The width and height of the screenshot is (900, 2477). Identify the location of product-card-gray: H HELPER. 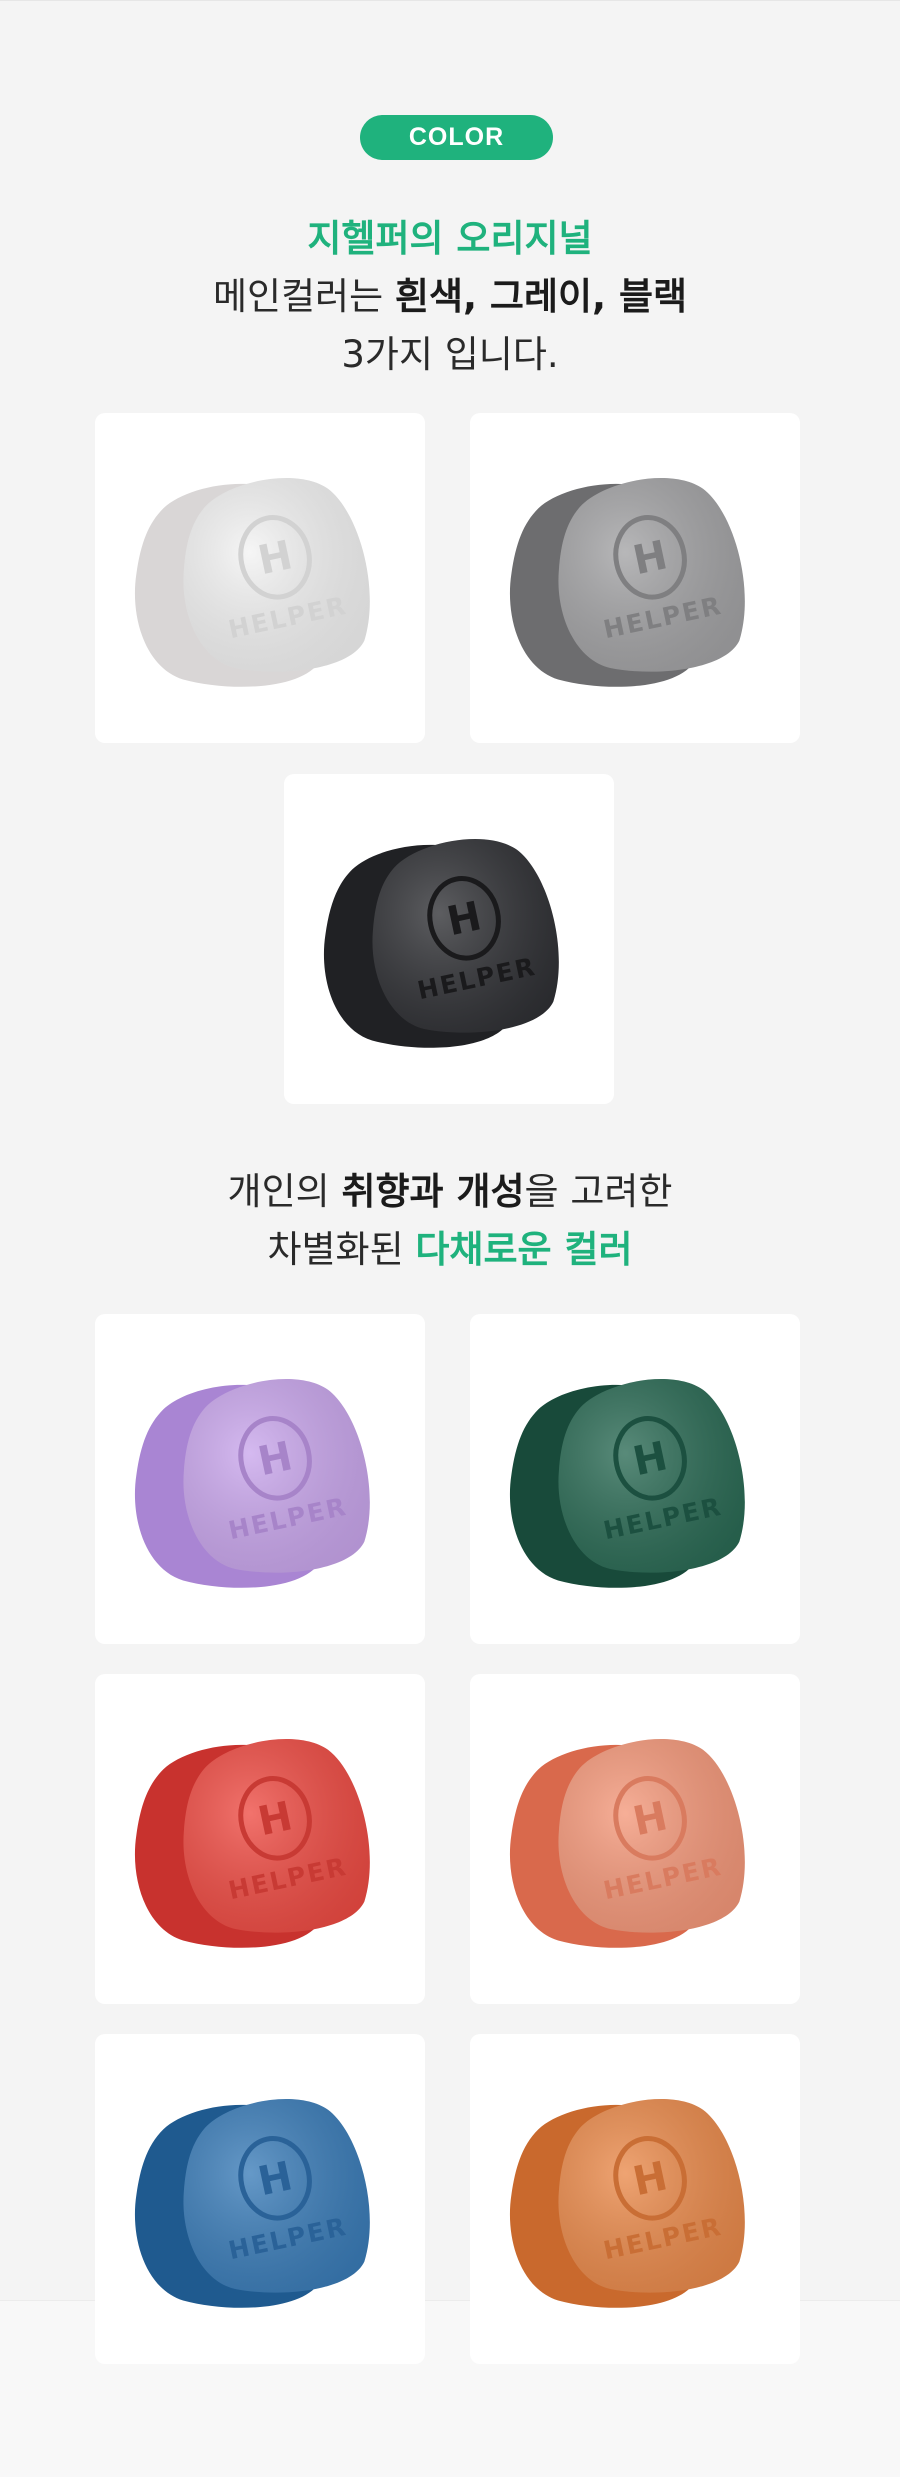
(635, 578).